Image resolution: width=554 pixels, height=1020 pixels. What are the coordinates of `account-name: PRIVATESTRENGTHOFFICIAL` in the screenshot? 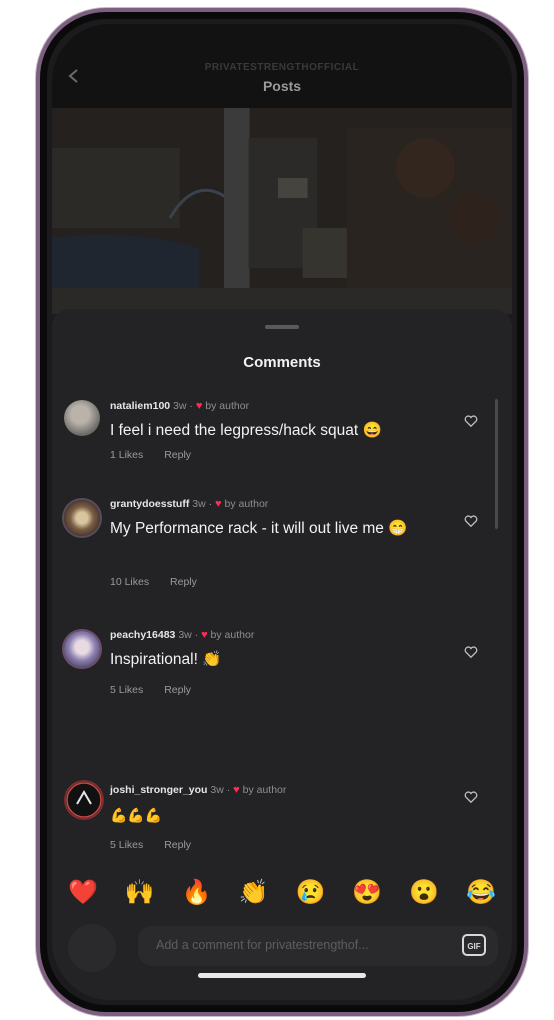 It's located at (282, 67).